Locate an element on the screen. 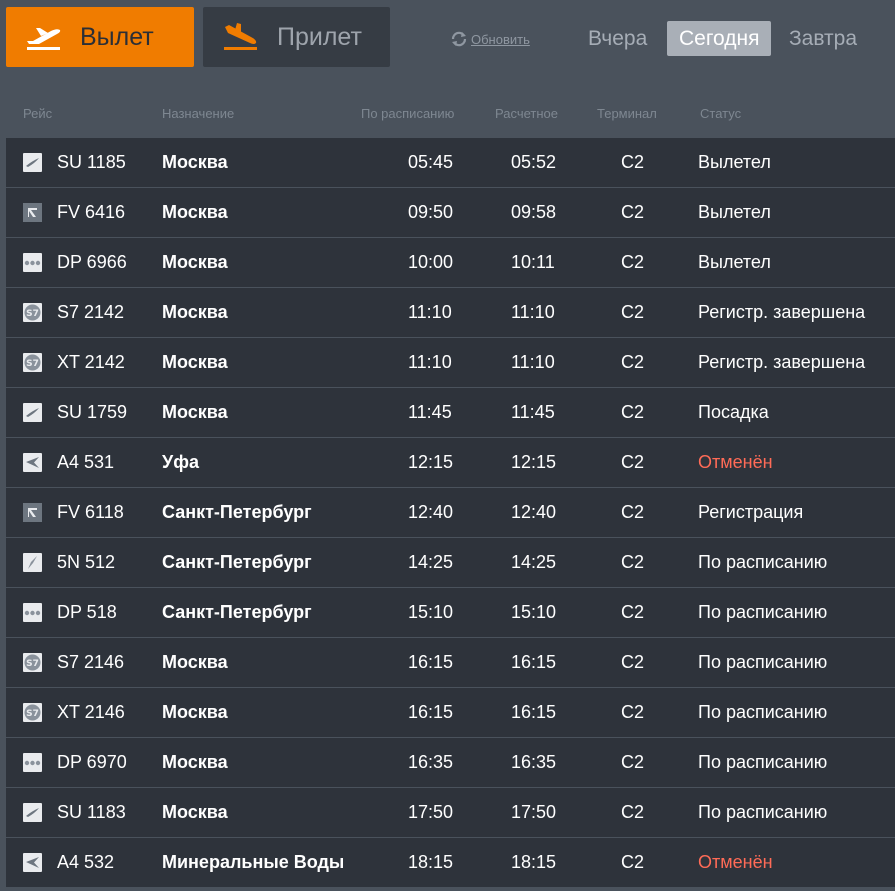 This screenshot has width=895, height=891. table-row: SU 1183 Москва 17:50 17:50 C2 По расписанию is located at coordinates (450, 813).